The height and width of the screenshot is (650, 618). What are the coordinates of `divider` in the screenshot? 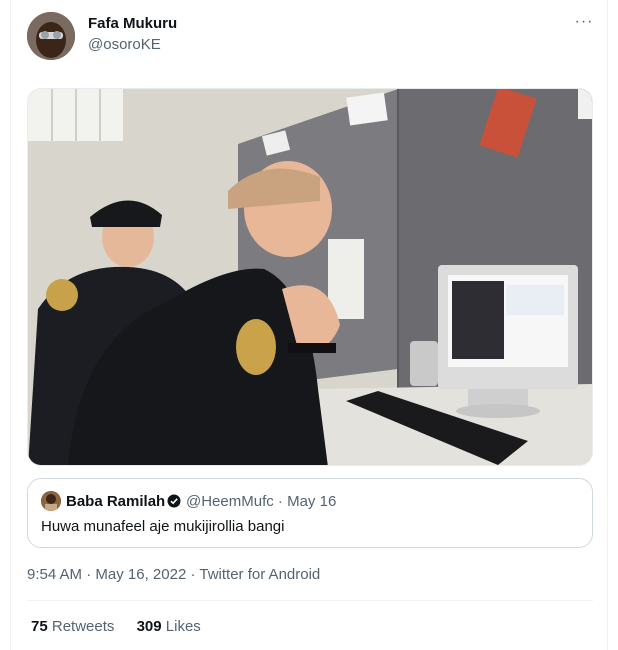 It's located at (310, 600).